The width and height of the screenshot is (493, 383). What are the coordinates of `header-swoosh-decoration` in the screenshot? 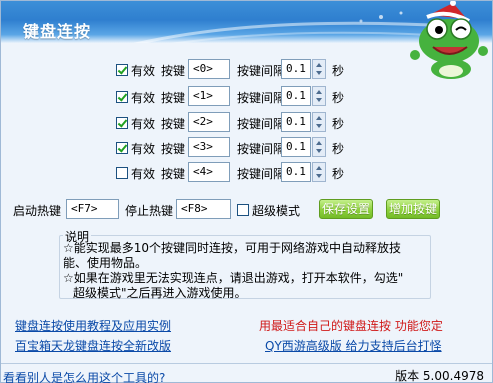 It's located at (282, 27).